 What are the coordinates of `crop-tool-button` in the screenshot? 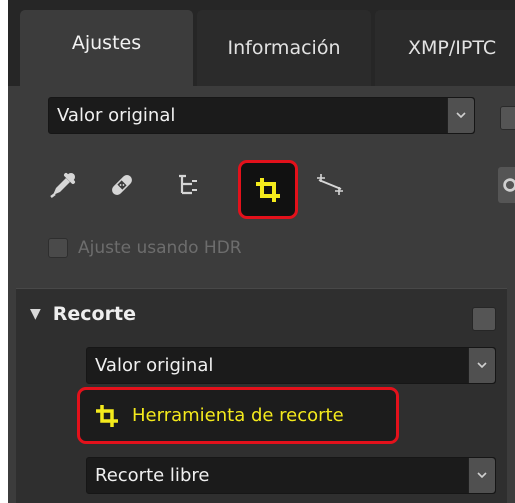 It's located at (268, 189).